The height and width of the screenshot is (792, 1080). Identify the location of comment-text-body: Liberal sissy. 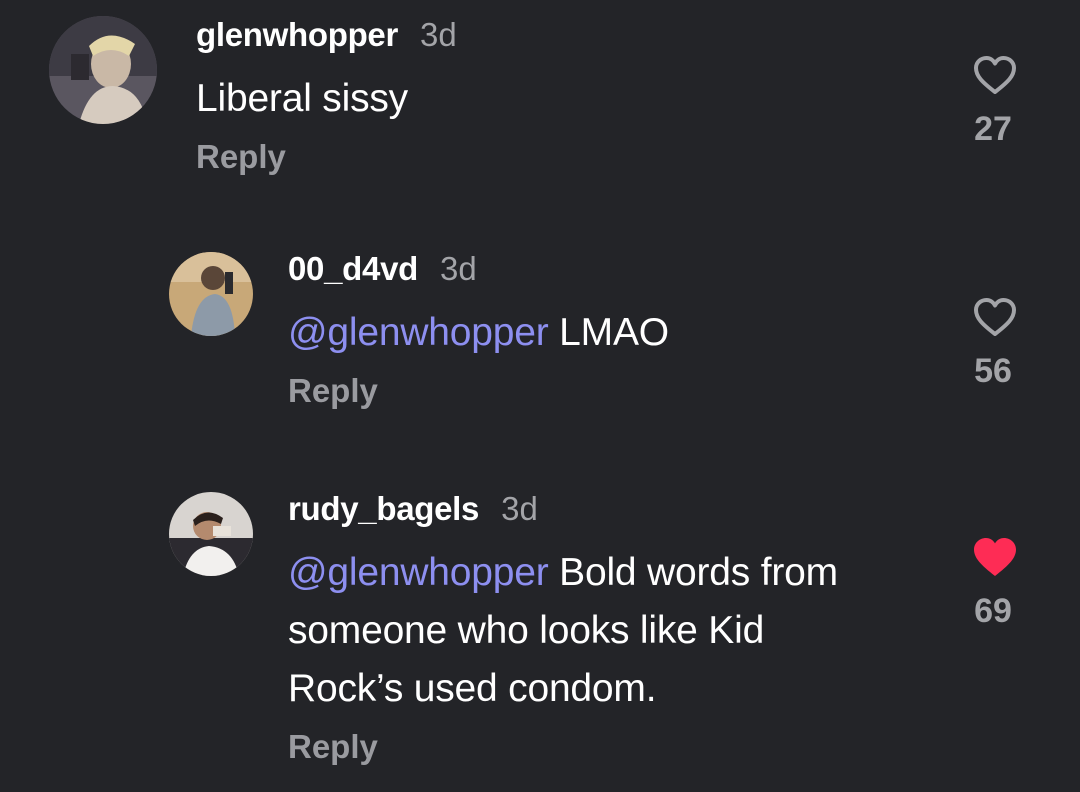
(302, 98).